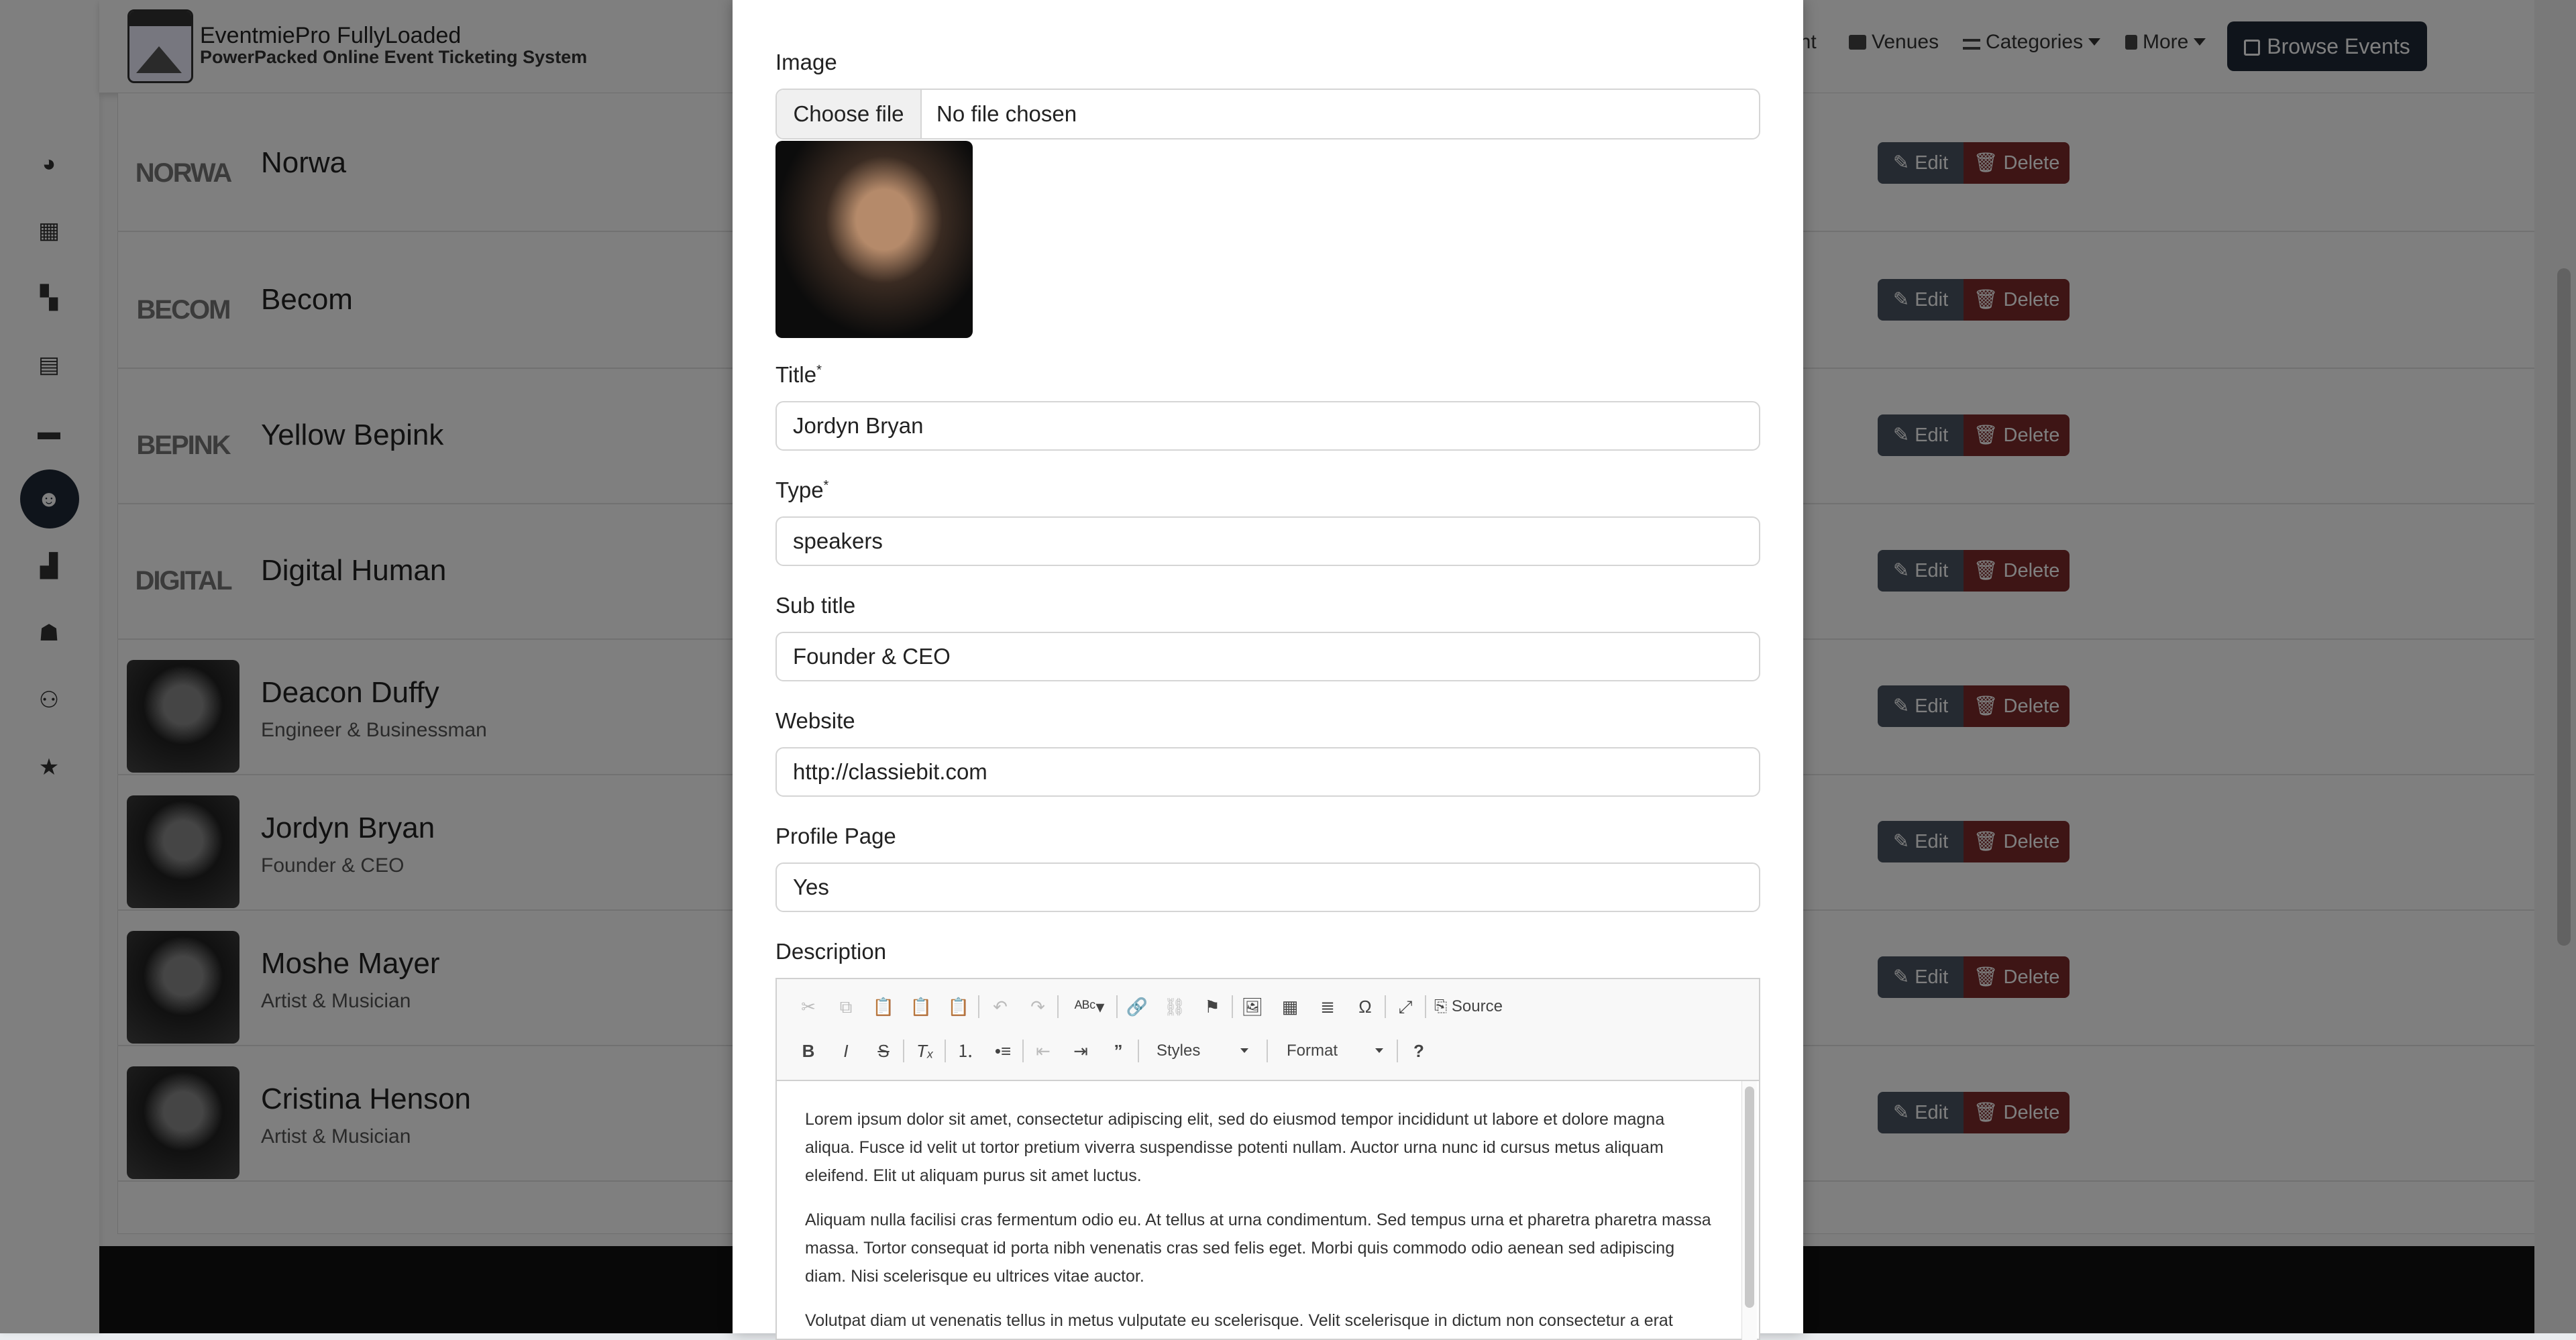 This screenshot has width=2576, height=1340. Describe the element at coordinates (1037, 1006) in the screenshot. I see `redo-icon: ↷` at that location.